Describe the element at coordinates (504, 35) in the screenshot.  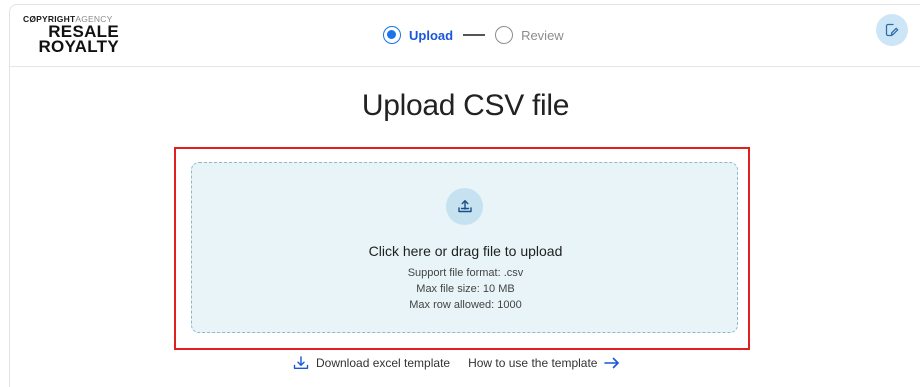
I see `step-review-radio-icon` at that location.